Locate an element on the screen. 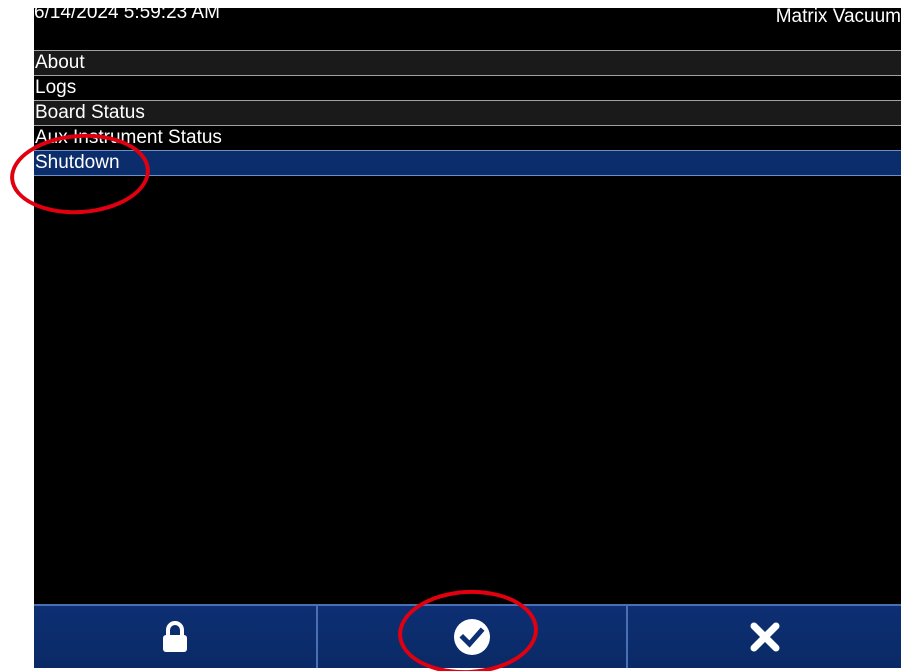 The height and width of the screenshot is (671, 901). check-circle-icon is located at coordinates (472, 637).